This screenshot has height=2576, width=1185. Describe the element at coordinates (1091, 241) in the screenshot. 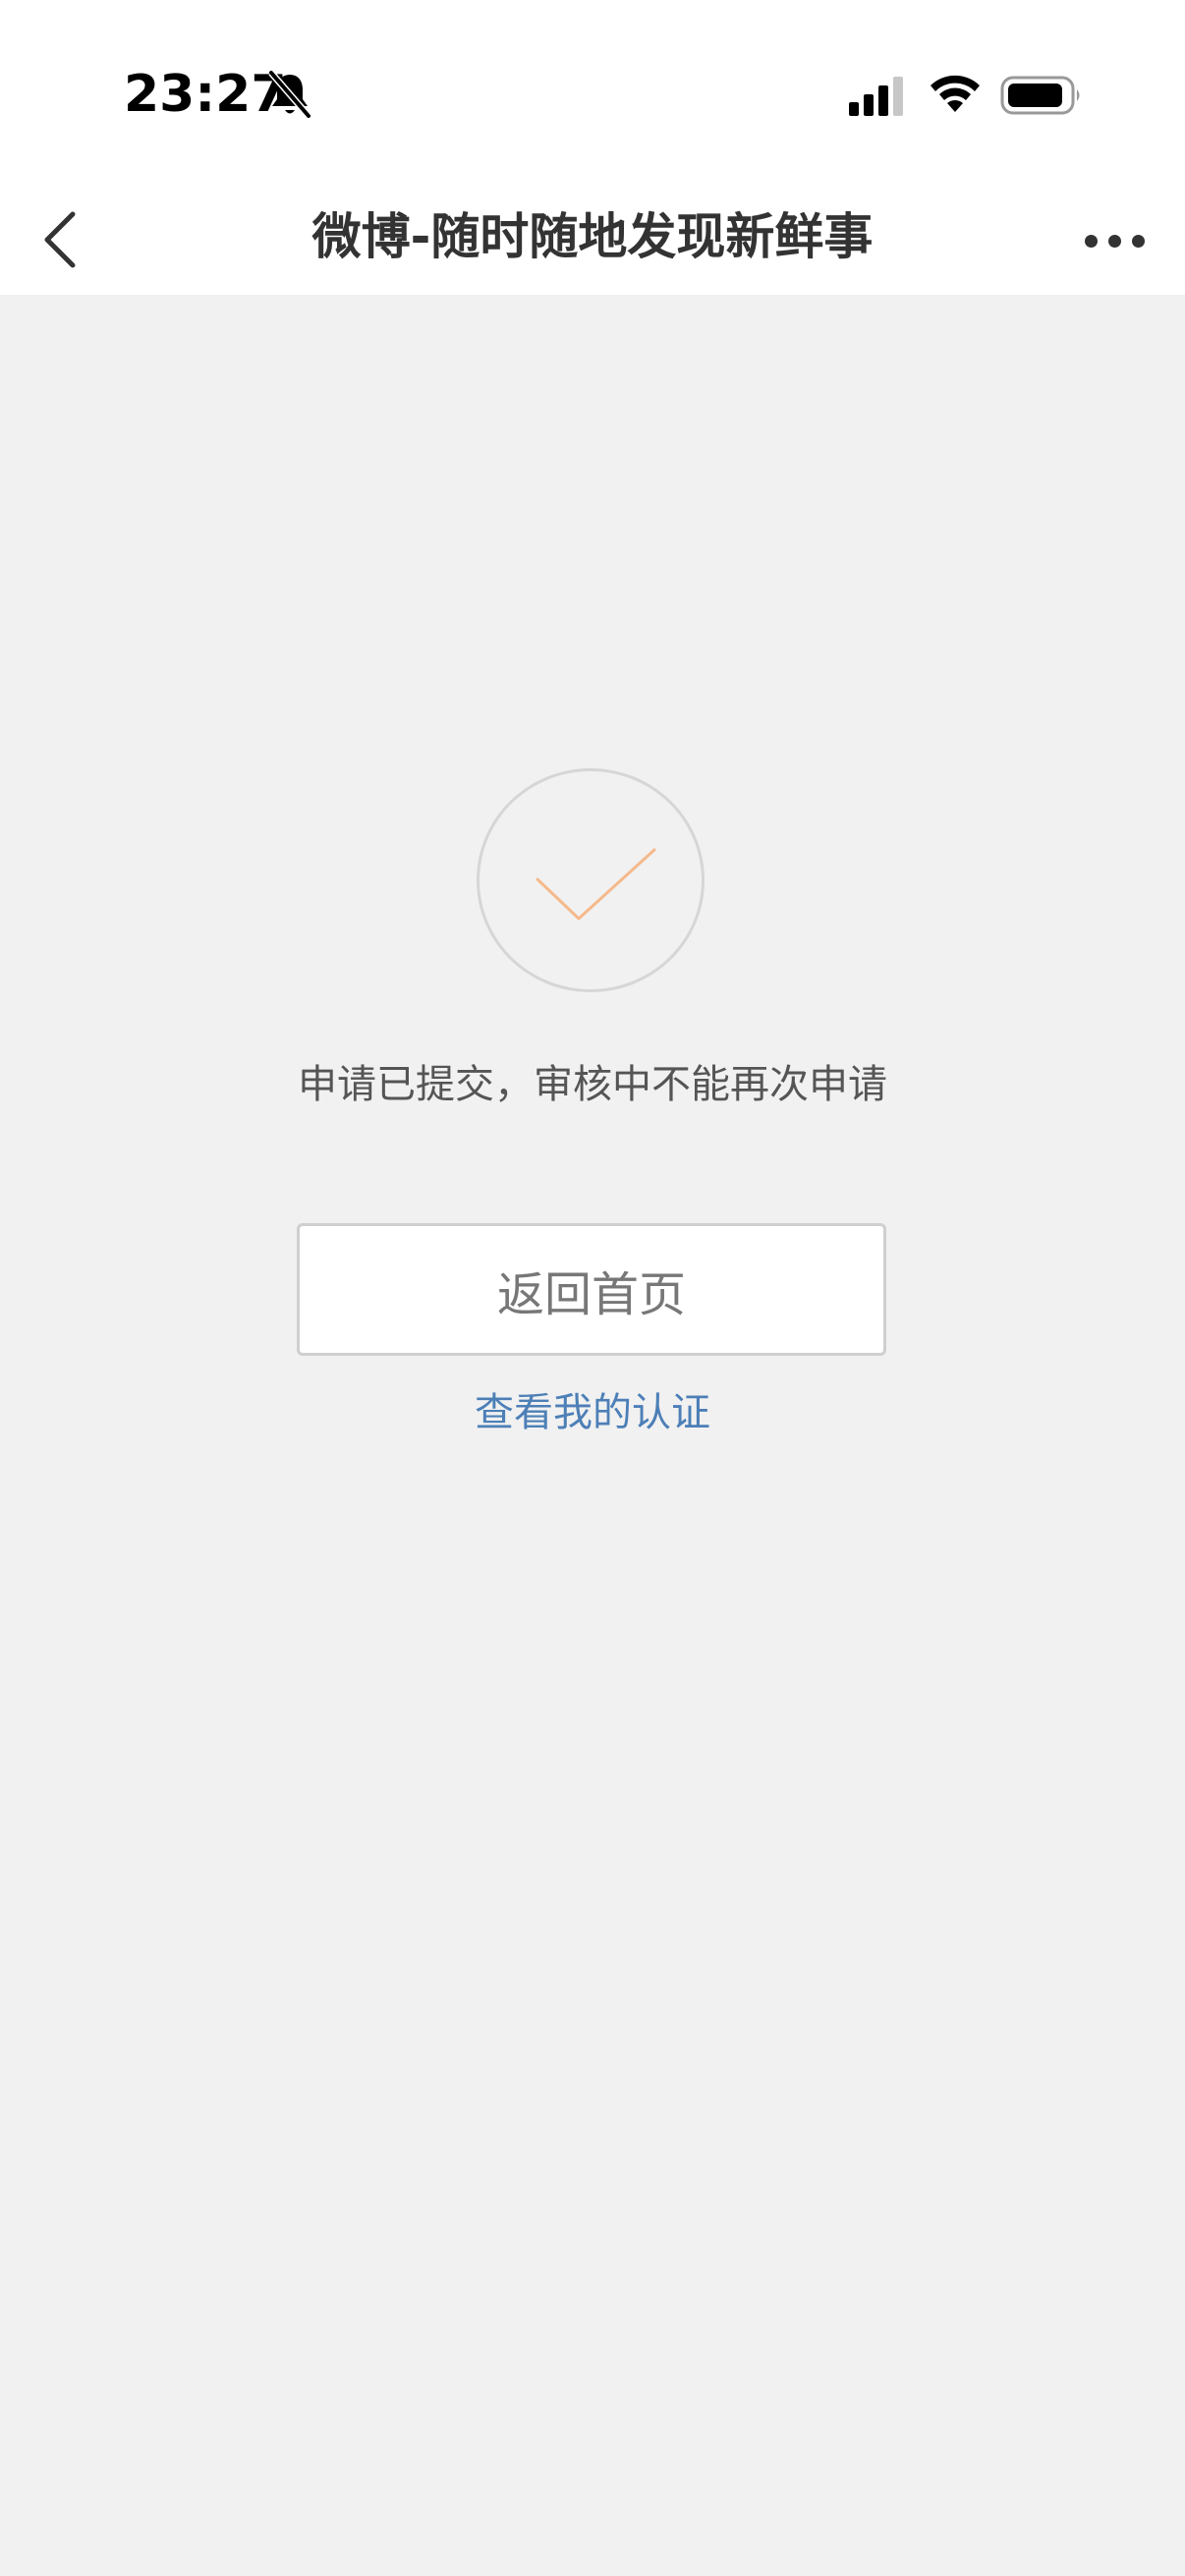

I see `more-dots-icon` at that location.